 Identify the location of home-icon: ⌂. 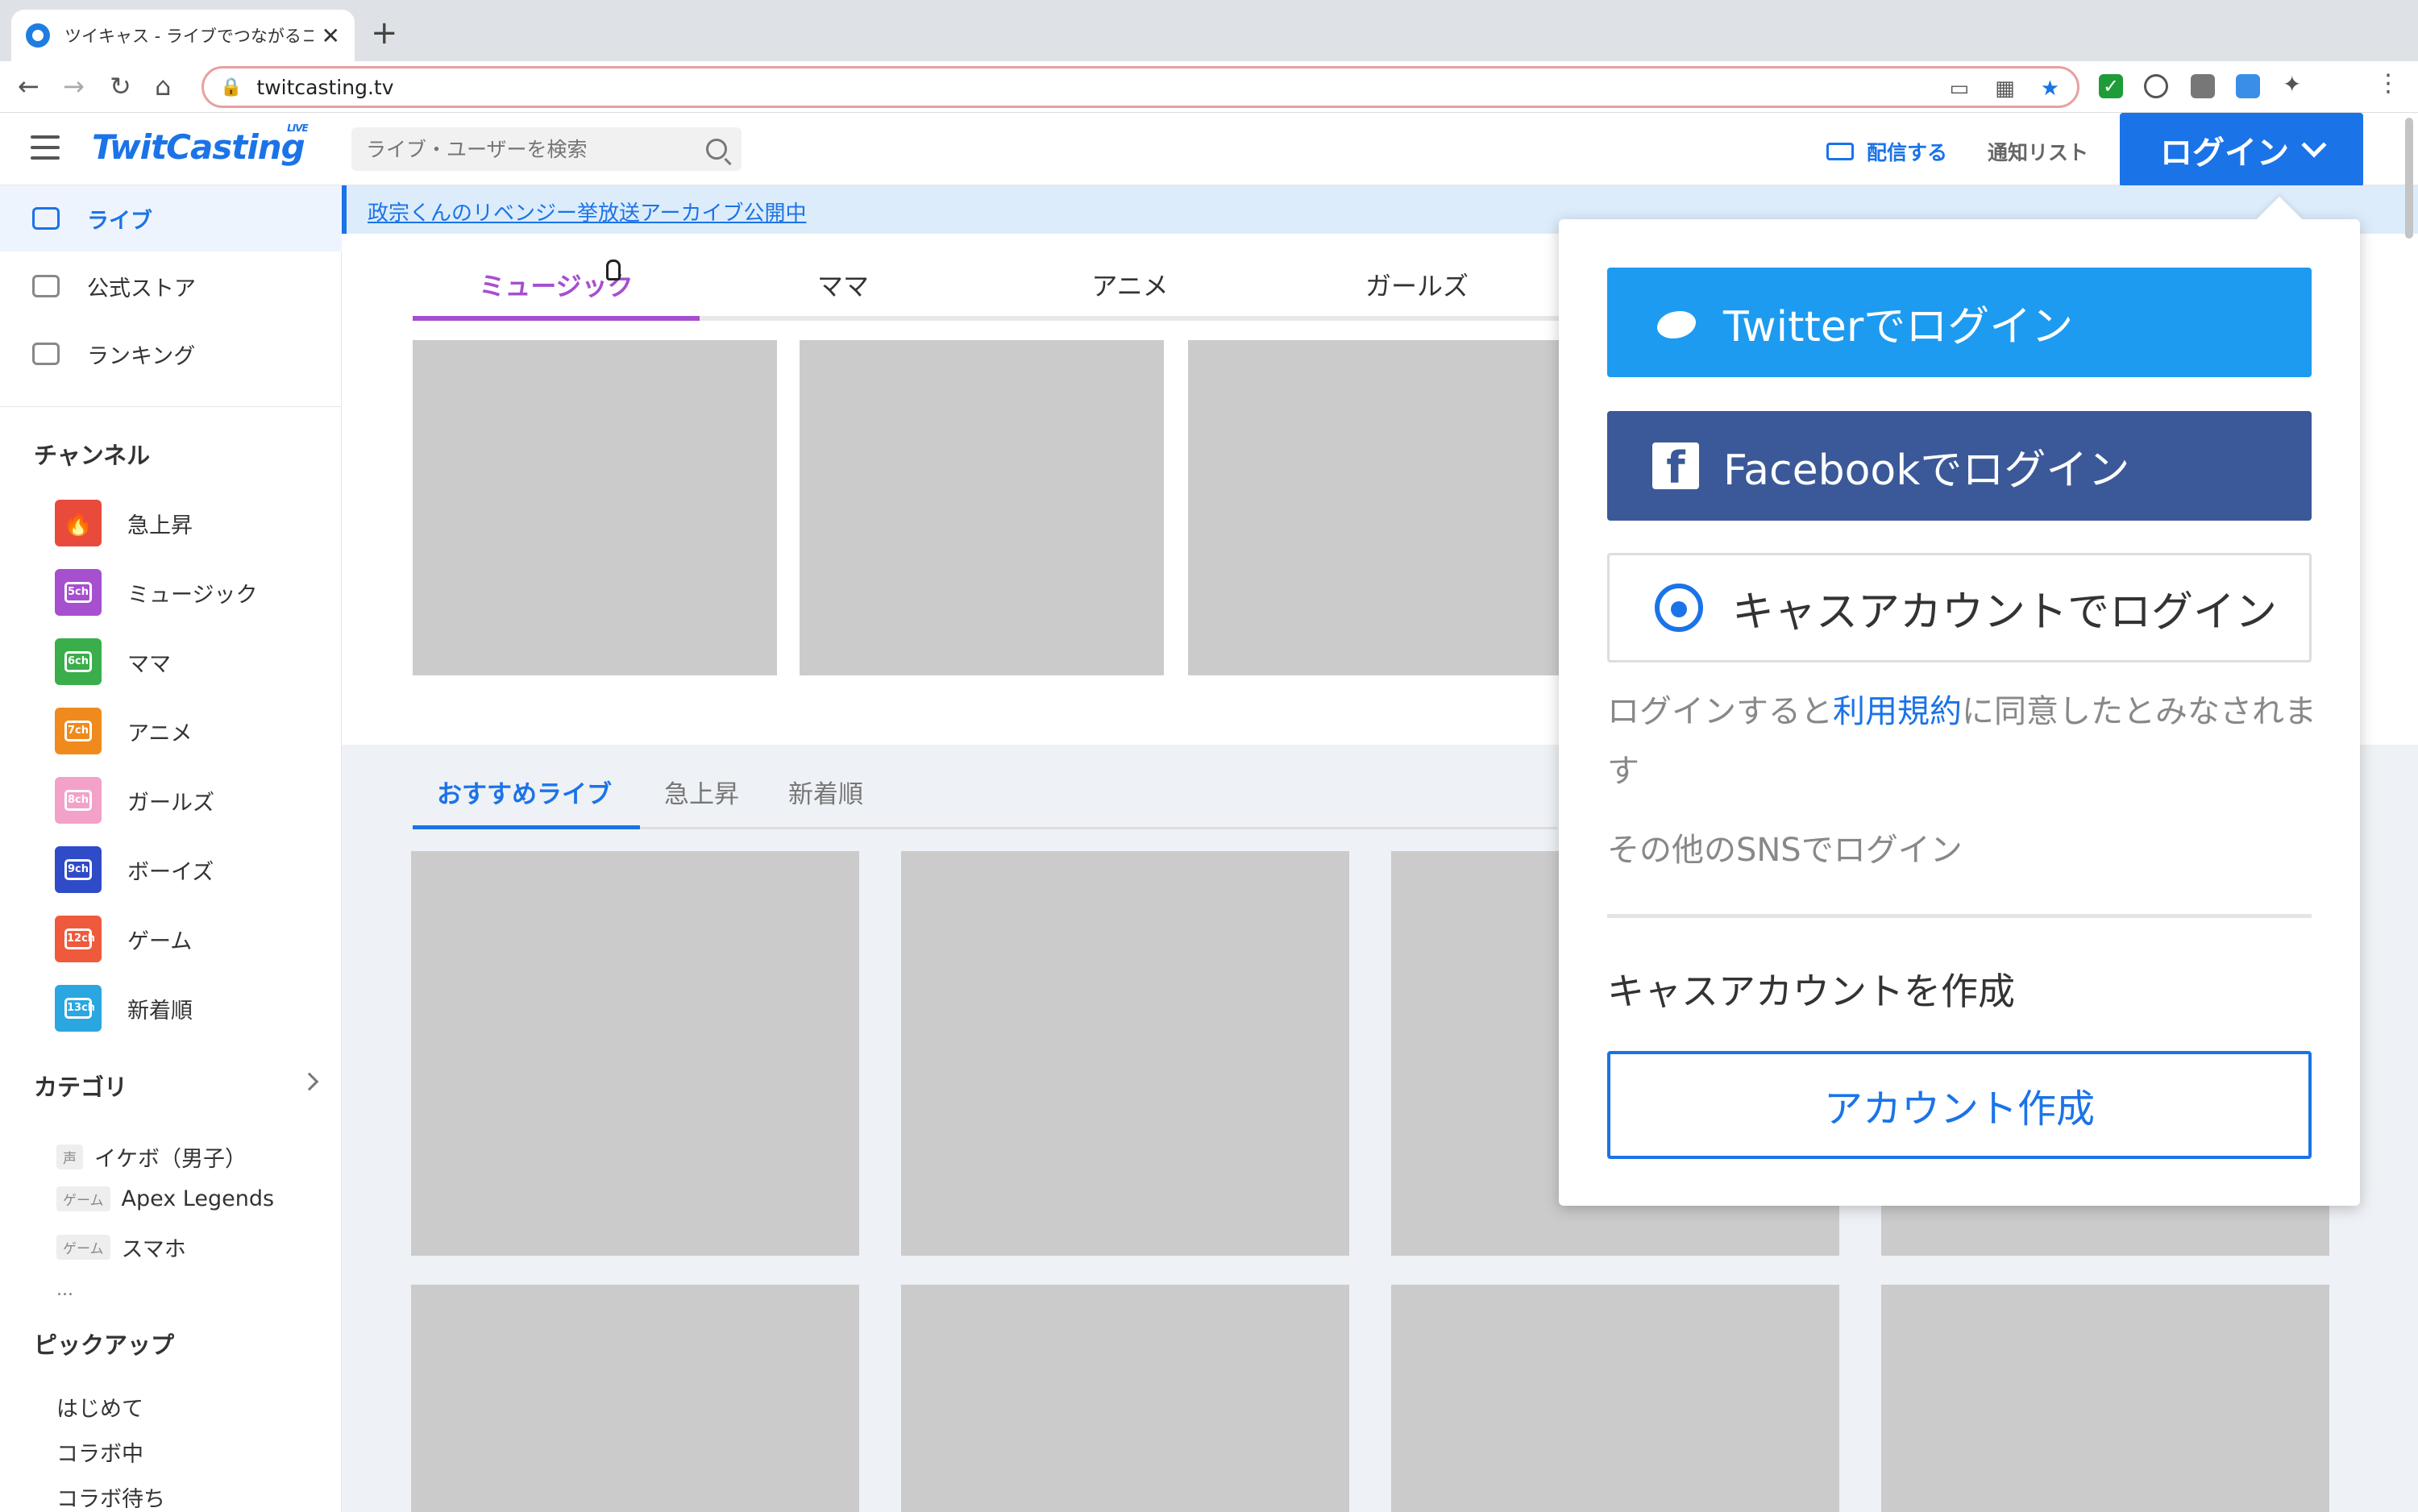
(163, 86).